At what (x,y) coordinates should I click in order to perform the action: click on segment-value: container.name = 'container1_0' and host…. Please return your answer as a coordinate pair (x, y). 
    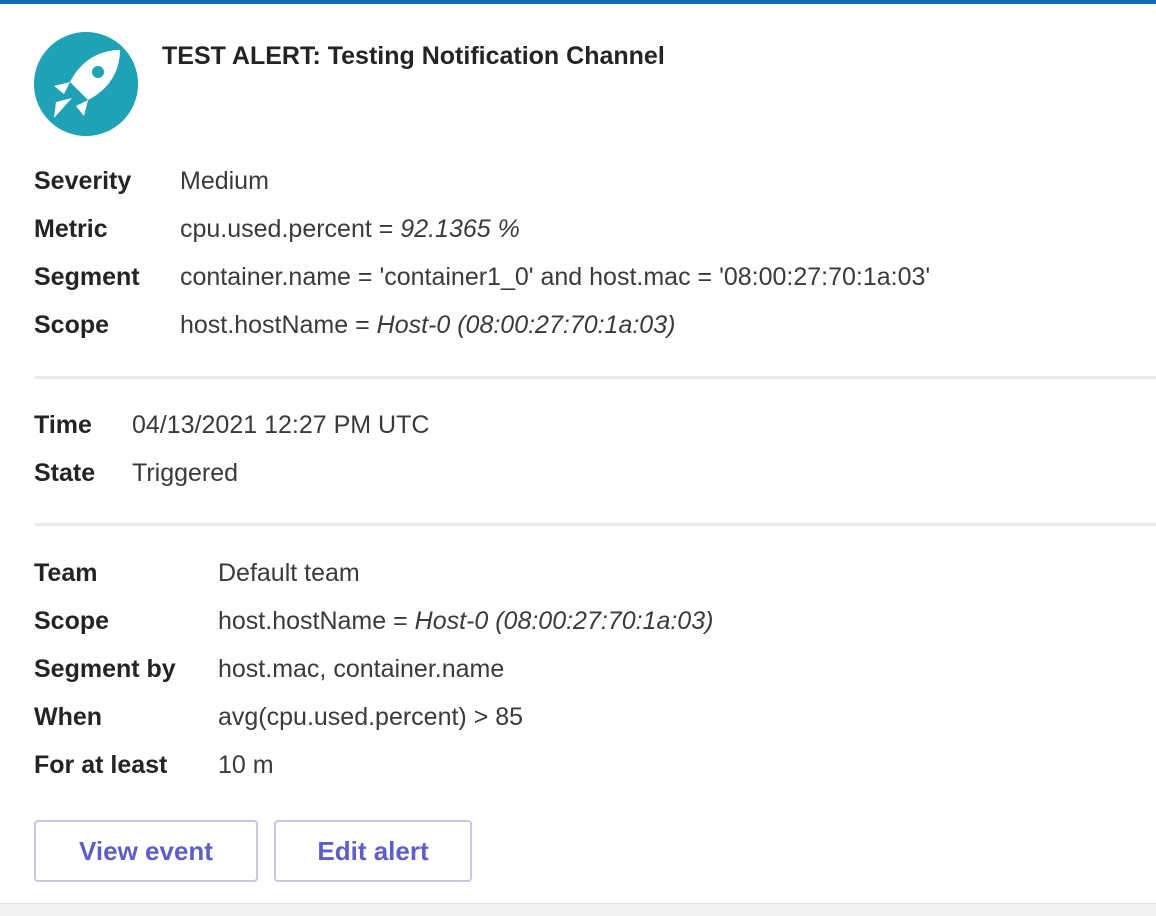
    Looking at the image, I should click on (555, 276).